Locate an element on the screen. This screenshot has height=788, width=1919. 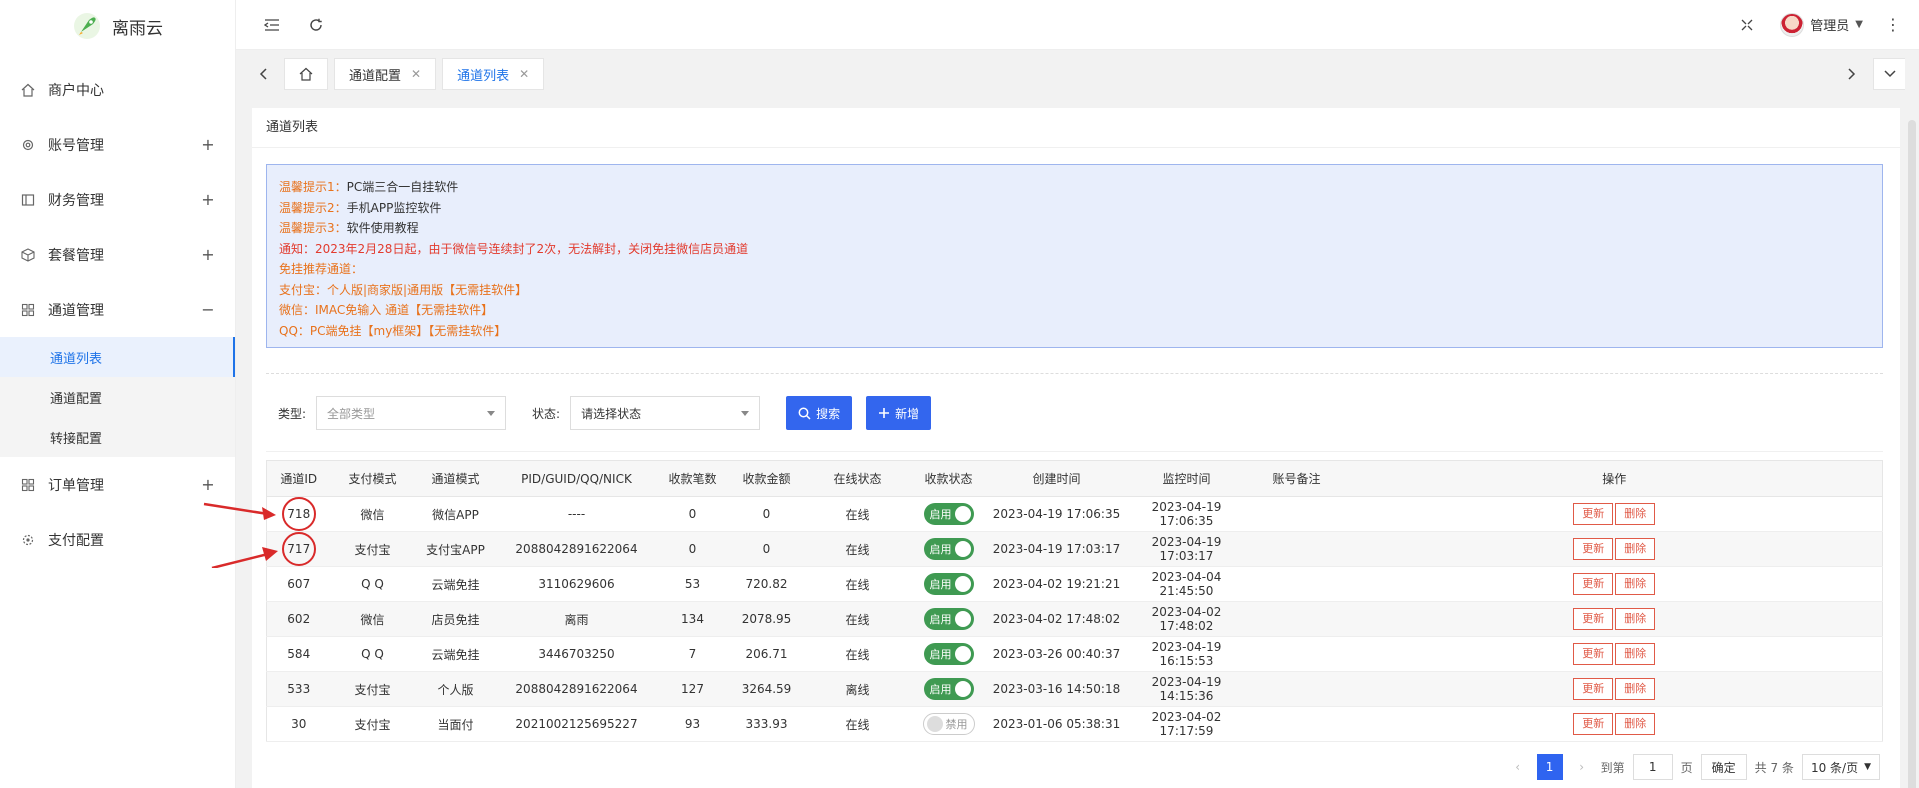
sidebar-subitem-transfer-config: 转接配置 is located at coordinates (117, 437).